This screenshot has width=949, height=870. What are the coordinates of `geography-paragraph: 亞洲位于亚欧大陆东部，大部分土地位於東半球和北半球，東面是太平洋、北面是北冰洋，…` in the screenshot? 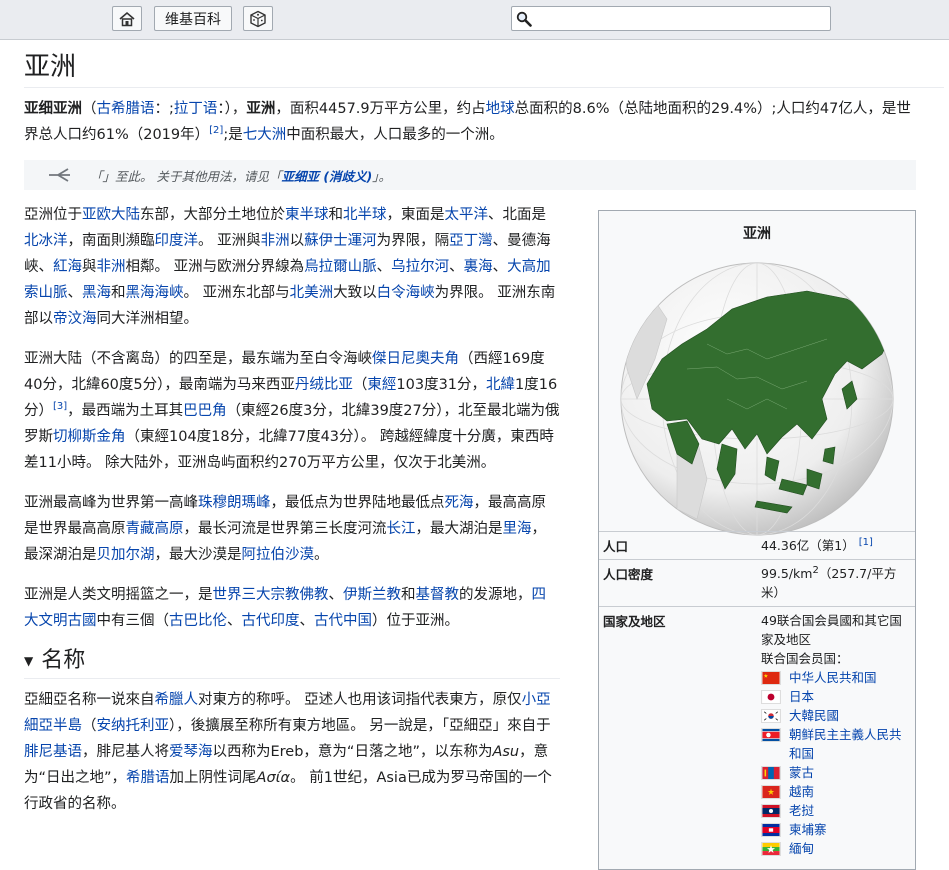 It's located at (292, 267).